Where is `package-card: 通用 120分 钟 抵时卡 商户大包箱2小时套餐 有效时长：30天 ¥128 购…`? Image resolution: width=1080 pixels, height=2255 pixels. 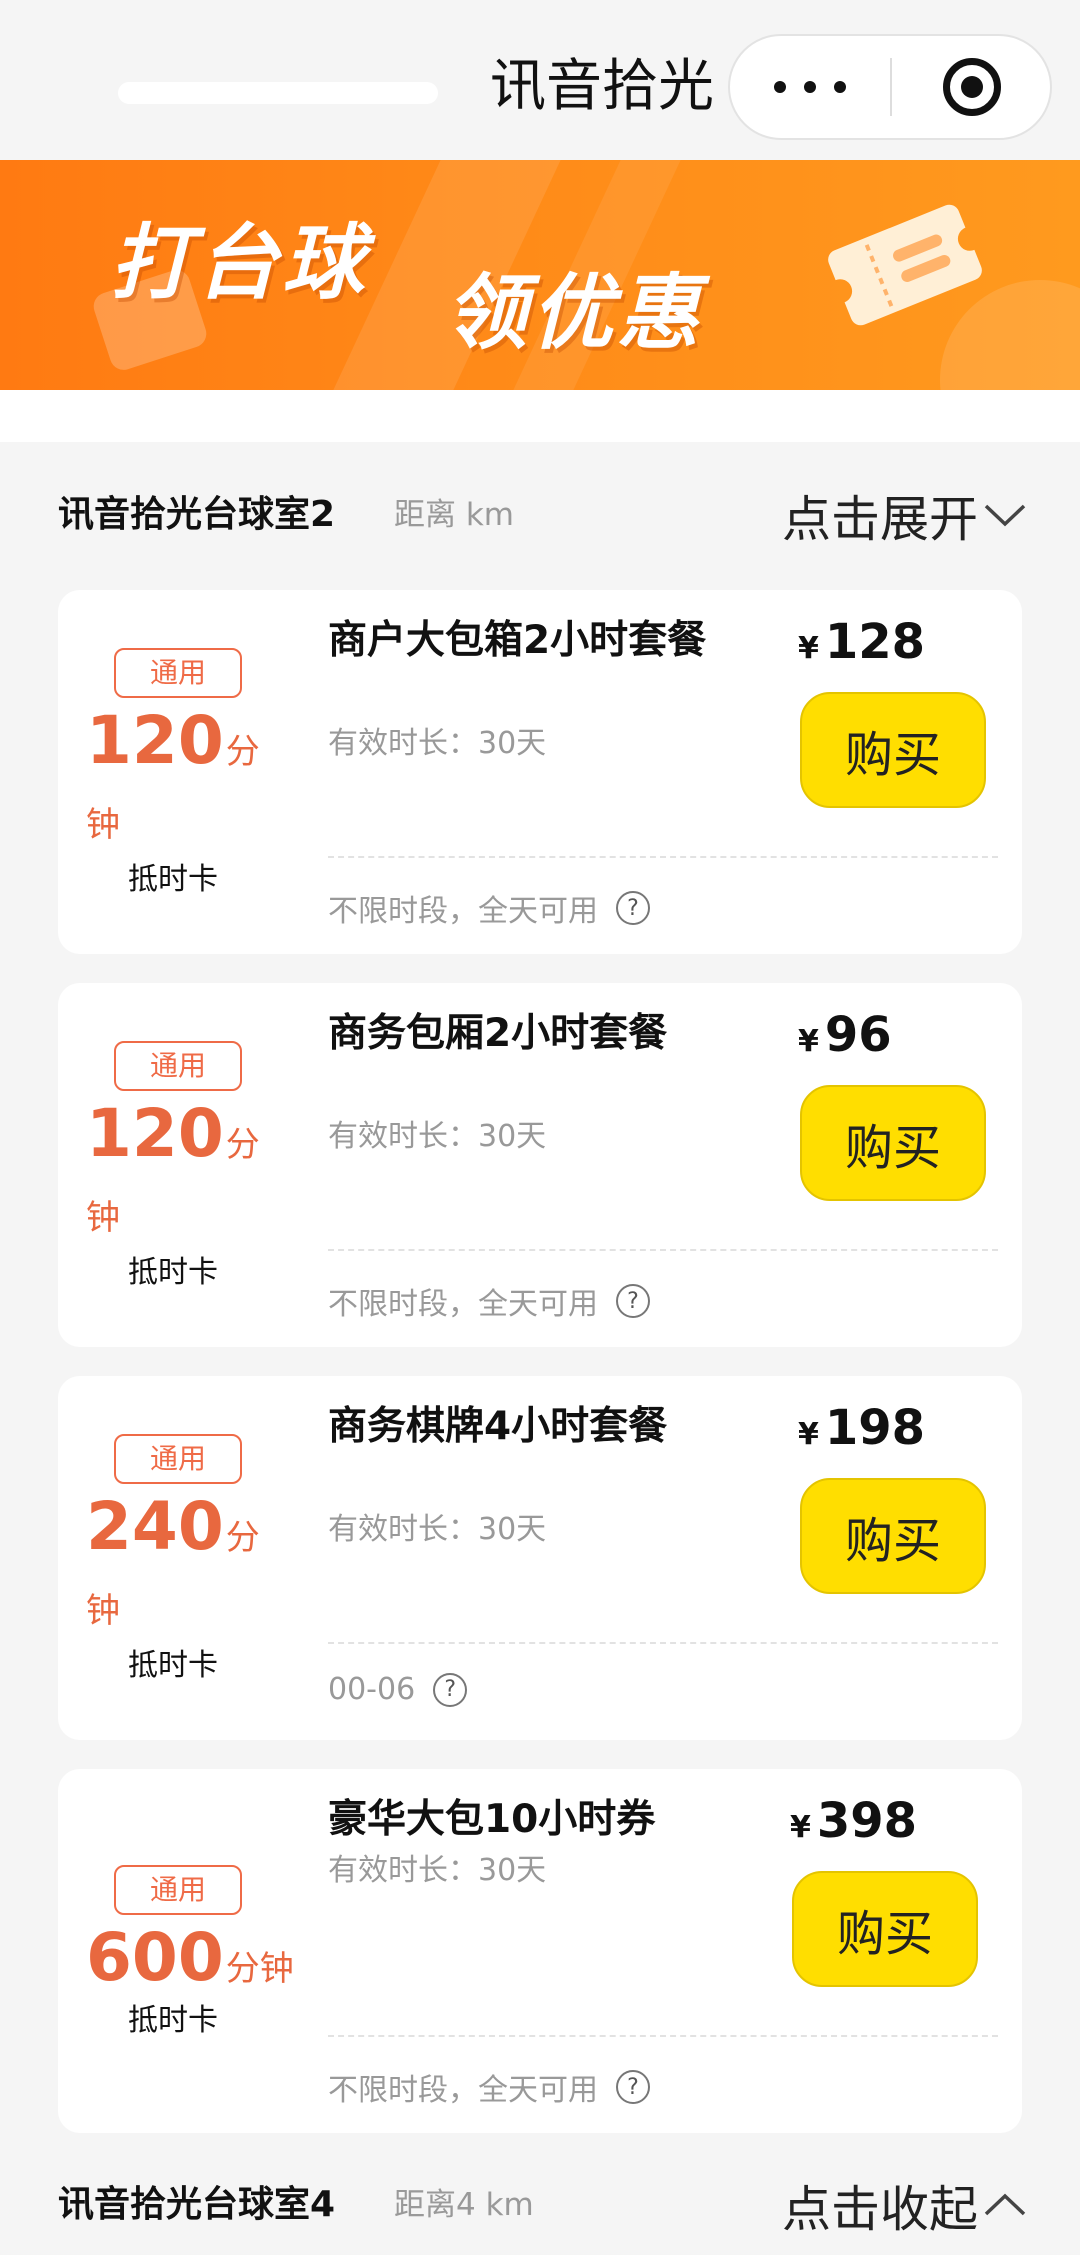 package-card: 通用 120分 钟 抵时卡 商户大包箱2小时套餐 有效时长：30天 ¥128 购… is located at coordinates (540, 772).